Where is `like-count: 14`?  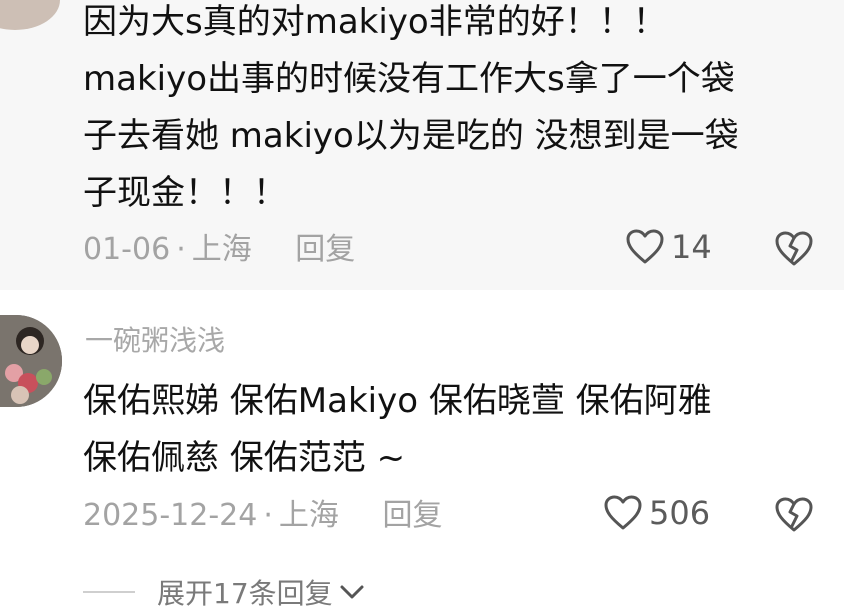 like-count: 14 is located at coordinates (691, 247).